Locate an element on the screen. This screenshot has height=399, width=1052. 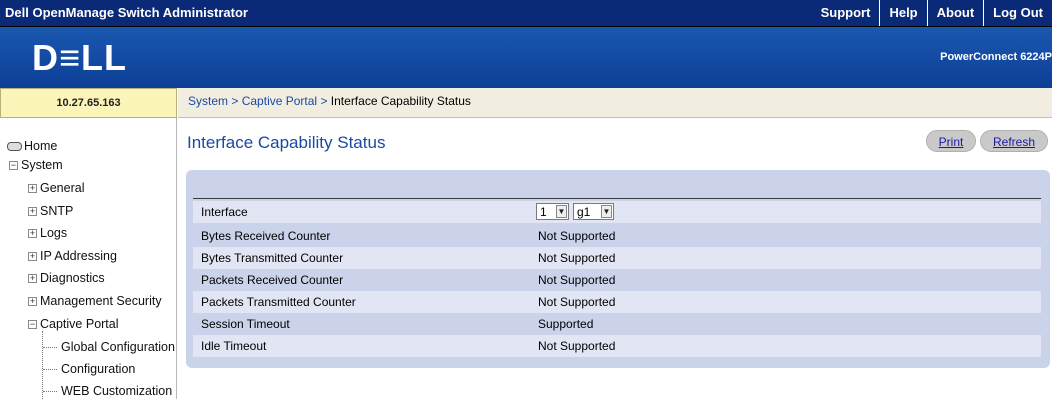
logout-link: Log Out is located at coordinates (1017, 13).